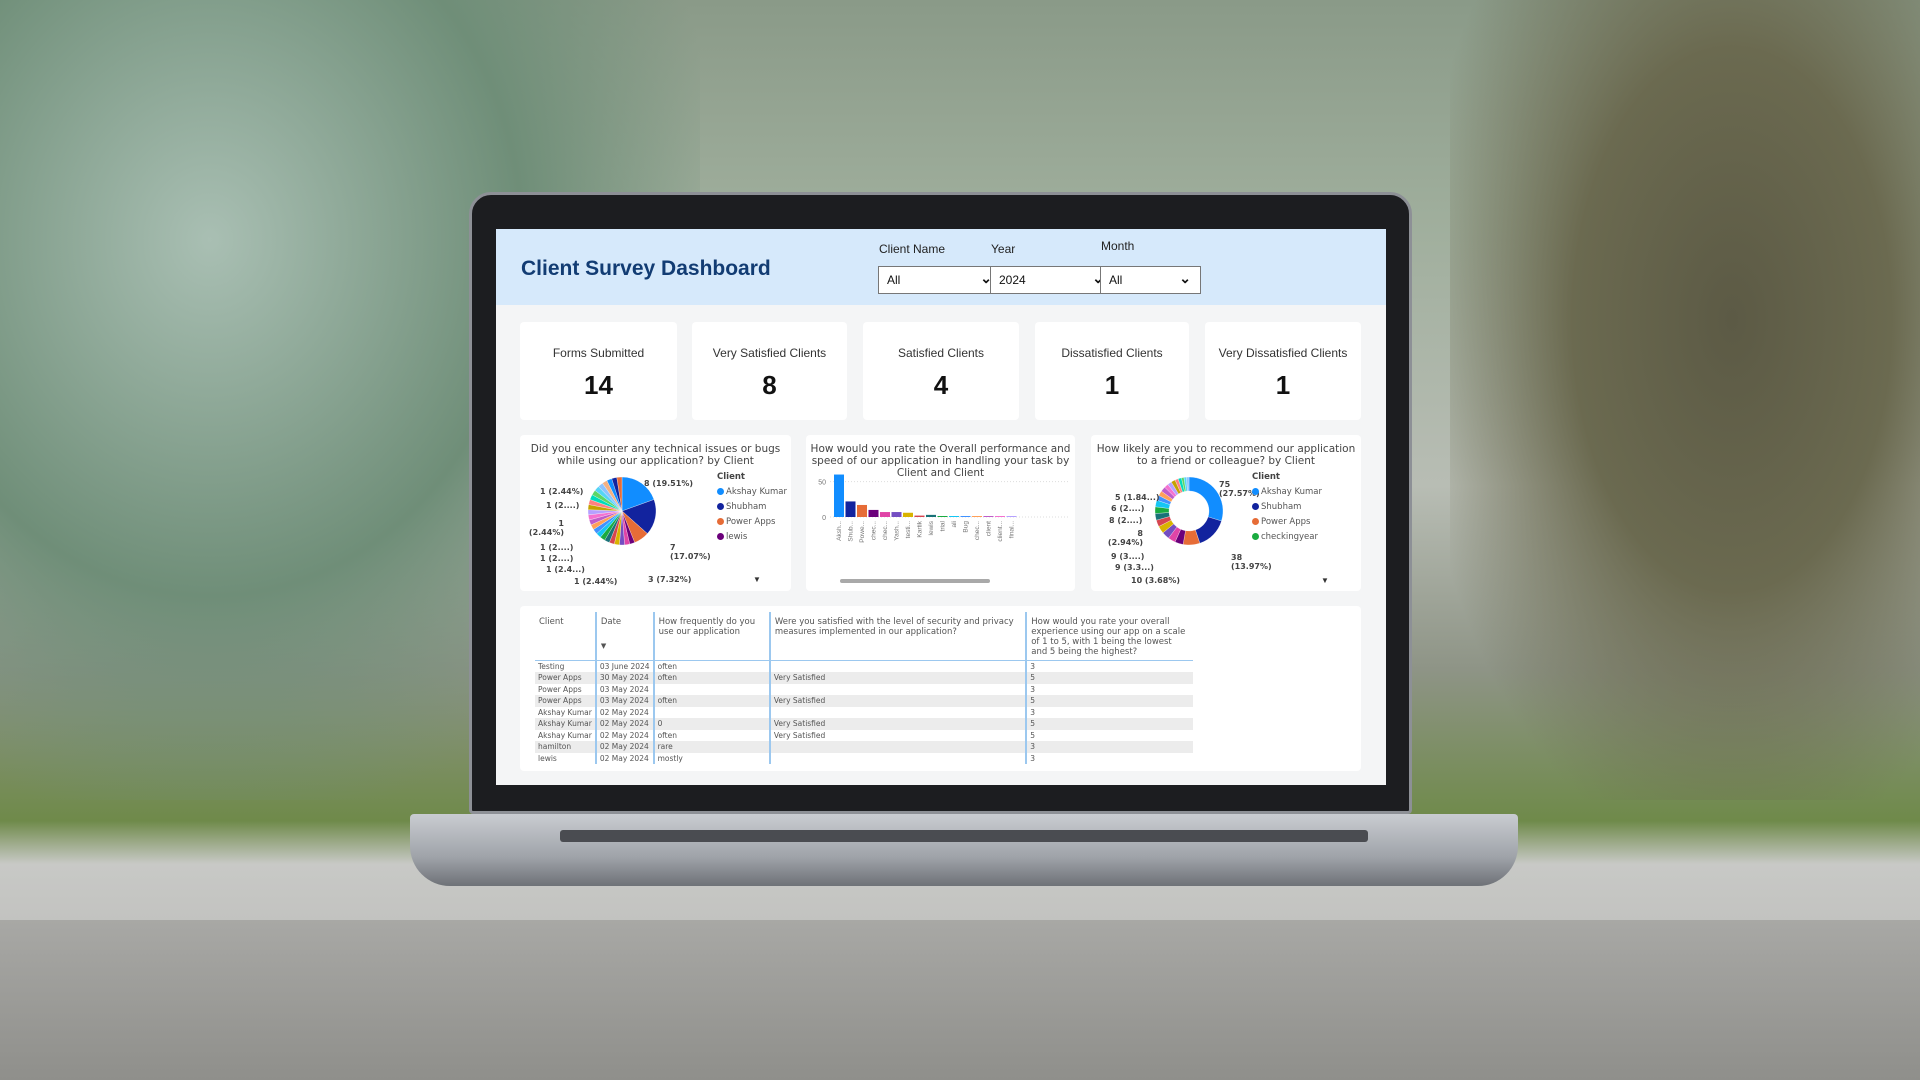 This screenshot has height=1080, width=1920. I want to click on table-row: Akshay Kumar 02 May 2024 0 Very Satisfied 5, so click(864, 724).